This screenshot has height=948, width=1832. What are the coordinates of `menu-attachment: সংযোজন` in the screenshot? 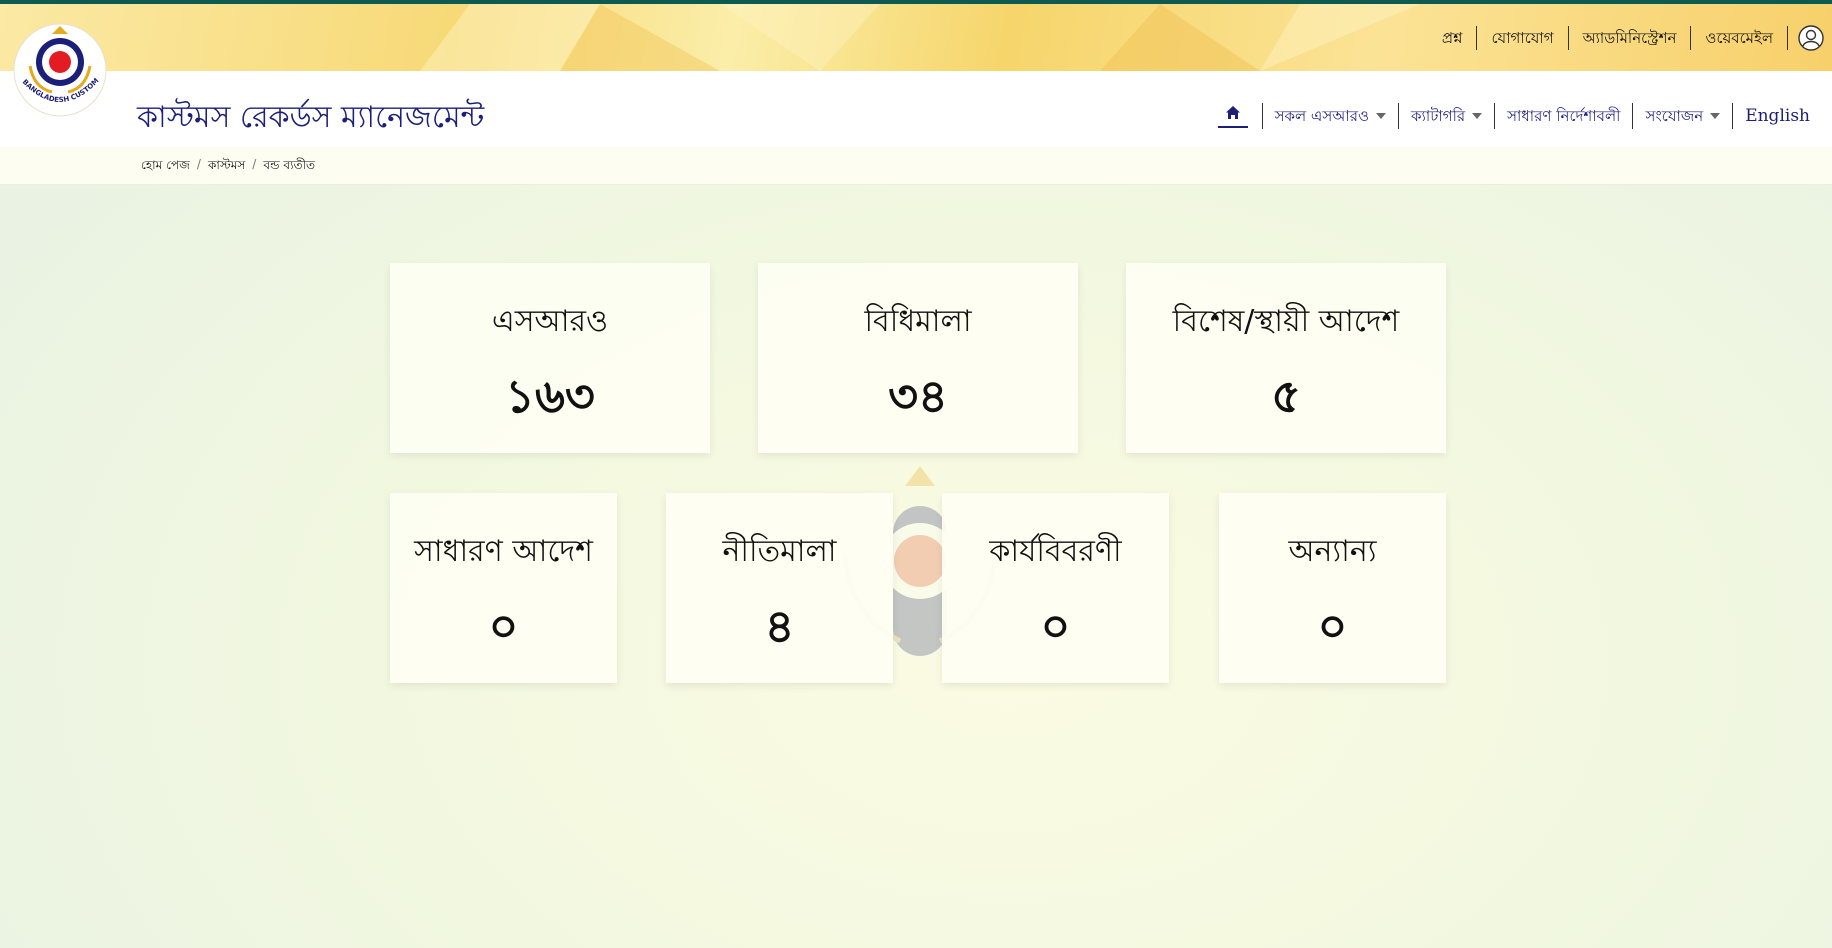 It's located at (1683, 116).